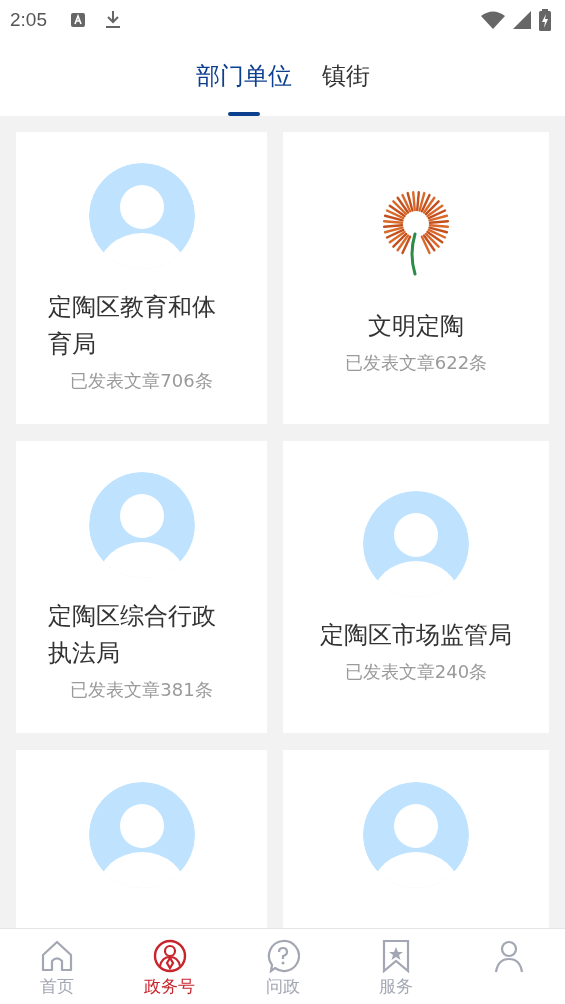 This screenshot has height=1004, width=565. What do you see at coordinates (243, 78) in the screenshot?
I see `tab: 部门单位` at bounding box center [243, 78].